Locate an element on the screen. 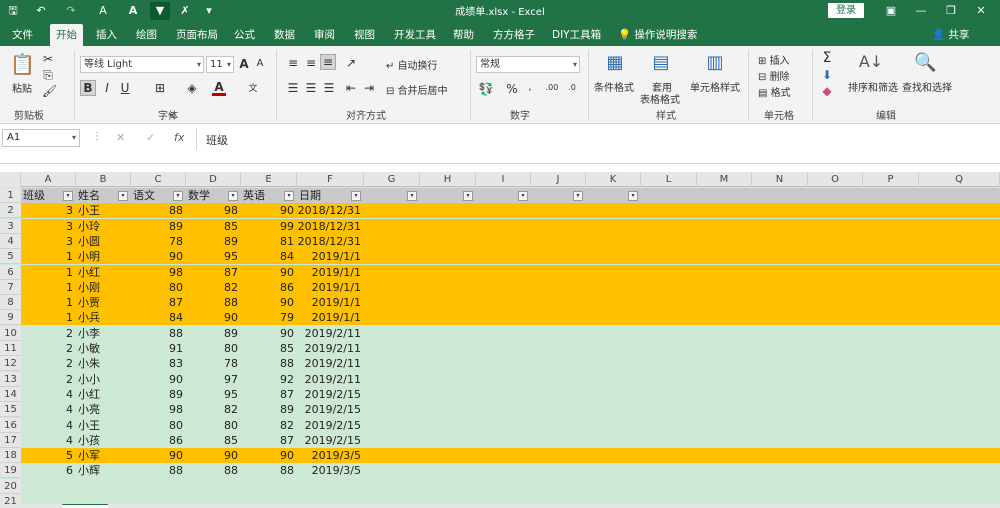 Image resolution: width=1000 pixels, height=508 pixels. align-top-icon: ≡ is located at coordinates (293, 63).